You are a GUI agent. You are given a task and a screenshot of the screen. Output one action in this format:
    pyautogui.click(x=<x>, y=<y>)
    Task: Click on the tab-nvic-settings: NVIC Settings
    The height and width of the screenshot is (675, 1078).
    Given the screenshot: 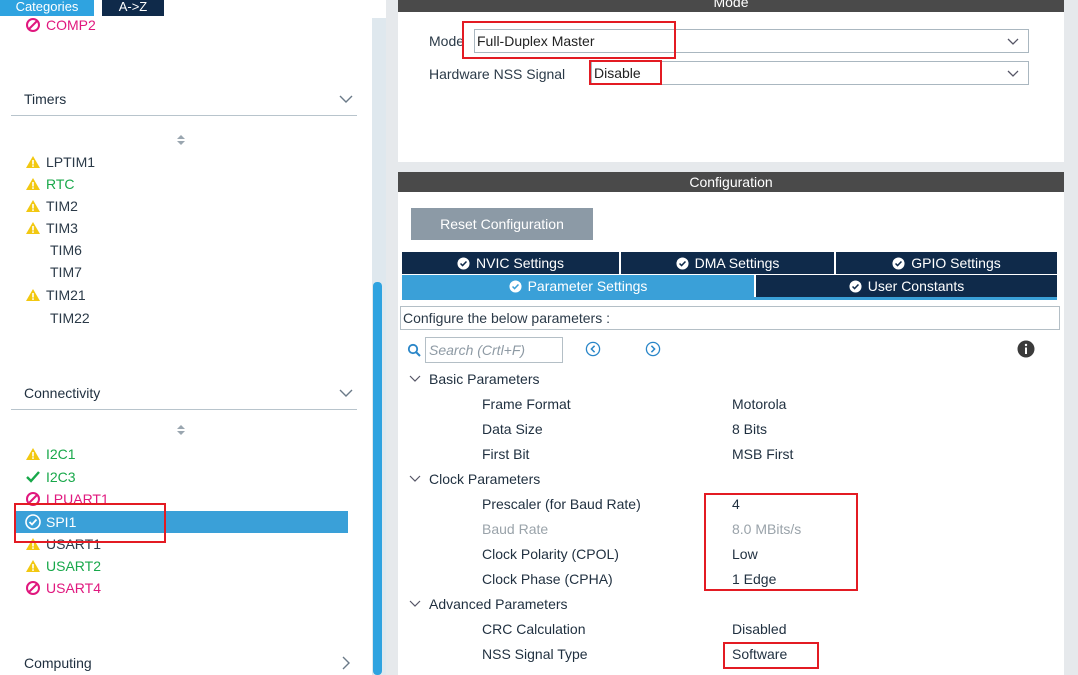 What is the action you would take?
    pyautogui.click(x=510, y=263)
    